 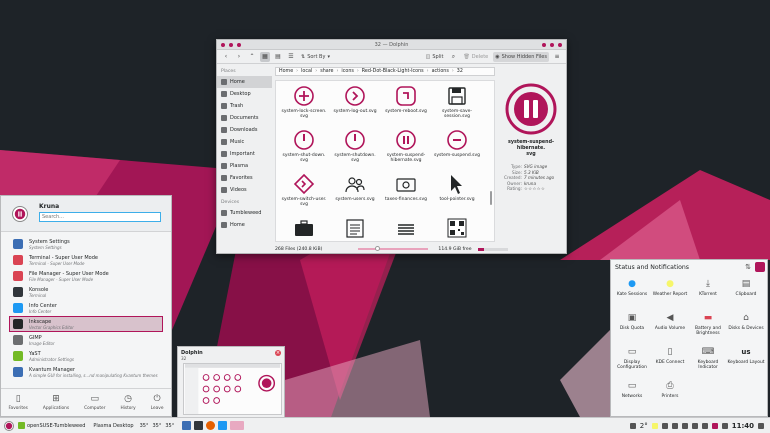 I want to click on kde-connect-icon, so click(x=632, y=425).